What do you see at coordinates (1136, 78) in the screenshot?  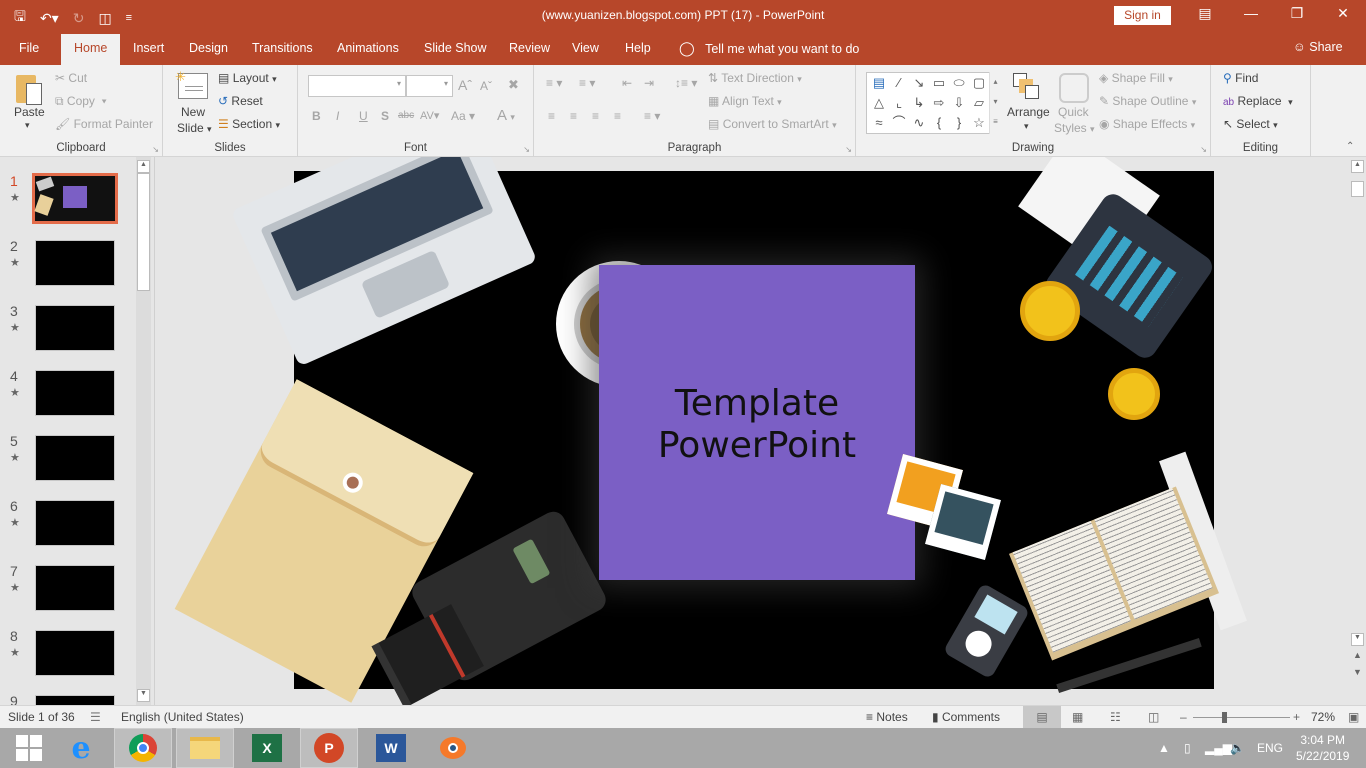 I see `shape-fill-button: ◈ Shape Fill ▾` at bounding box center [1136, 78].